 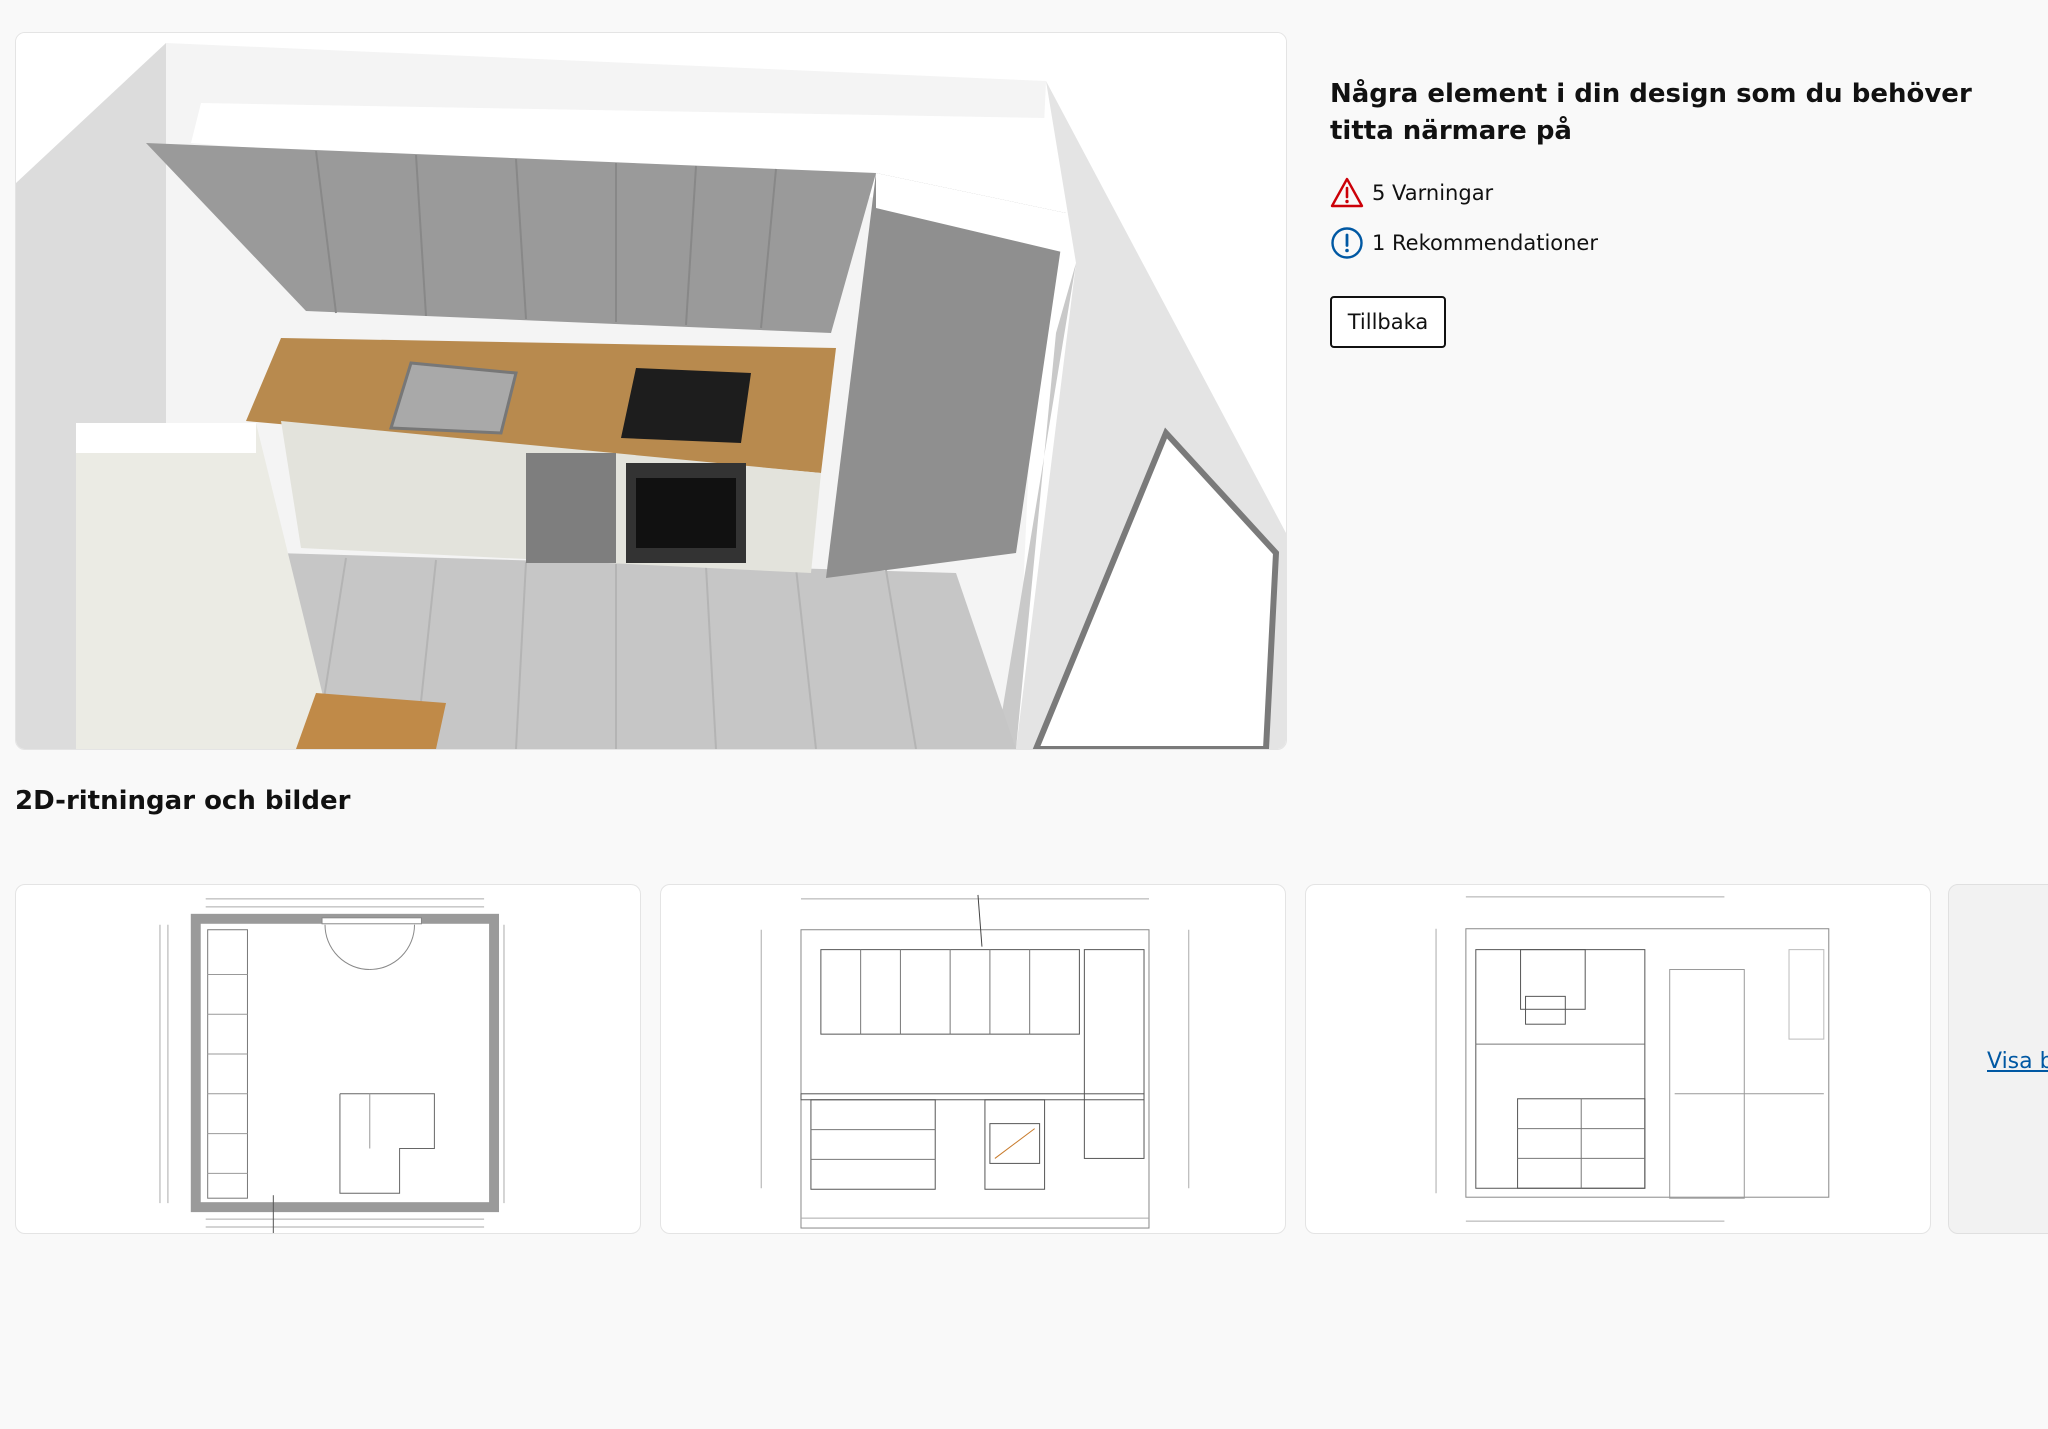 I want to click on floor-plan-drawing, so click(x=332, y=1065).